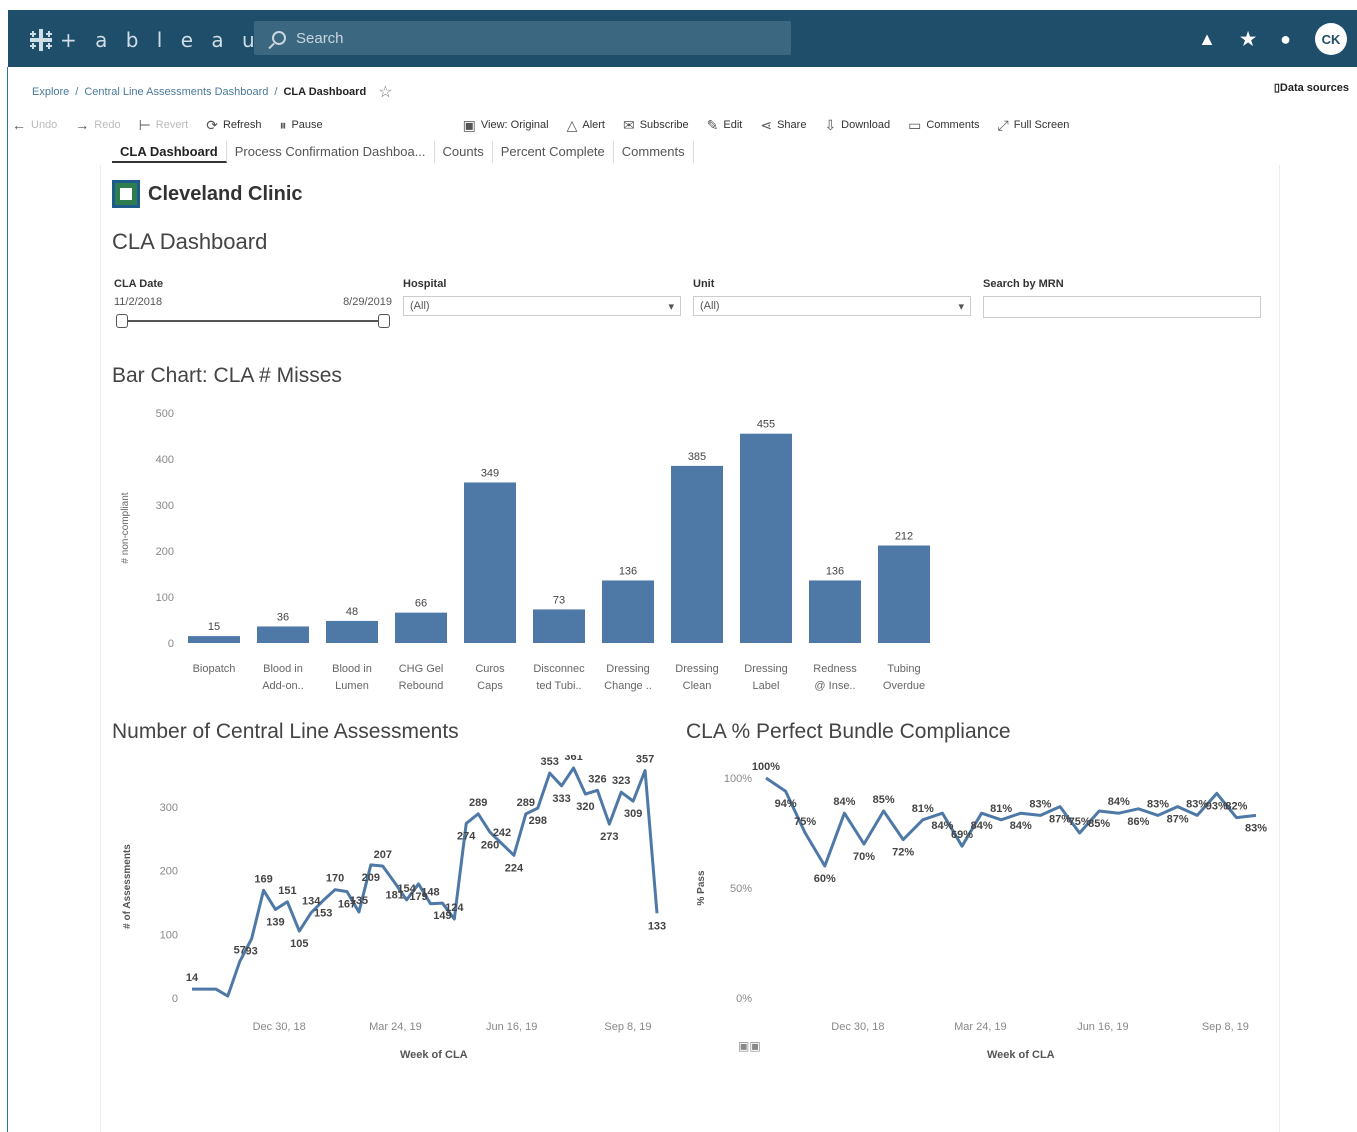  Describe the element at coordinates (1138, 822) in the screenshot. I see `data-label: 86%` at that location.